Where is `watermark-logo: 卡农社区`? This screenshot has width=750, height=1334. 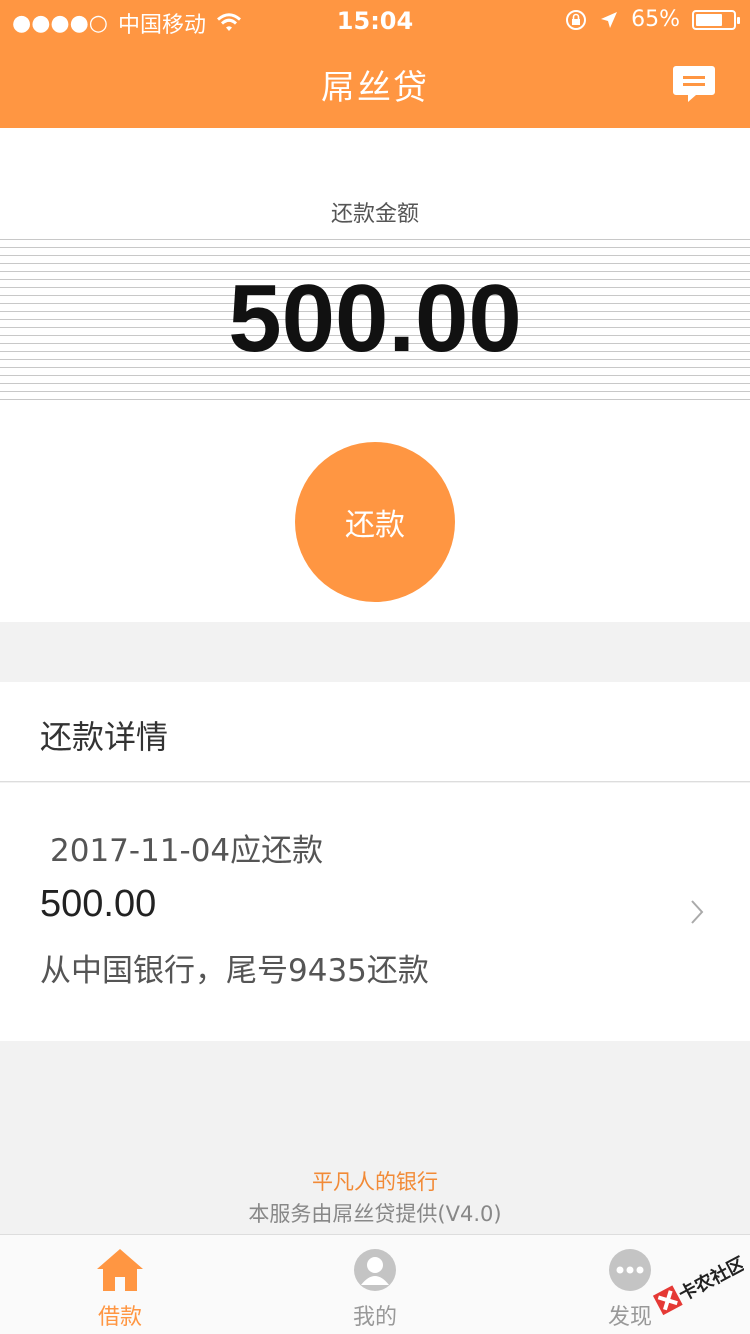
watermark-logo: 卡农社区 is located at coordinates (698, 1284).